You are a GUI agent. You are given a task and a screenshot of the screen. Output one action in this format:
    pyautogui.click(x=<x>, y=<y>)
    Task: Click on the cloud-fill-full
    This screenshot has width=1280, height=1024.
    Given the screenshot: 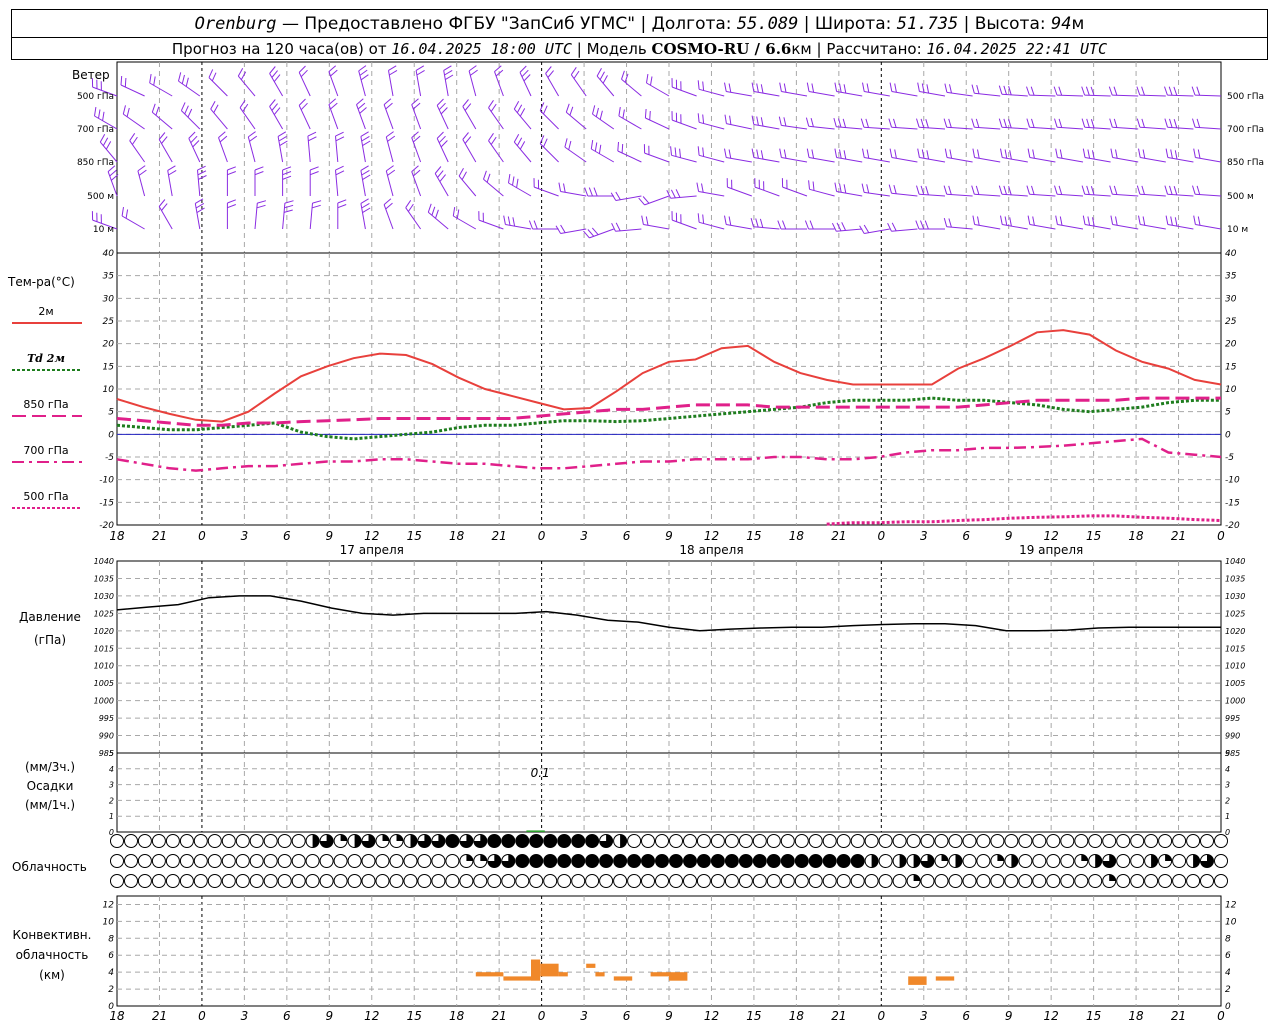 What is the action you would take?
    pyautogui.click(x=634, y=861)
    